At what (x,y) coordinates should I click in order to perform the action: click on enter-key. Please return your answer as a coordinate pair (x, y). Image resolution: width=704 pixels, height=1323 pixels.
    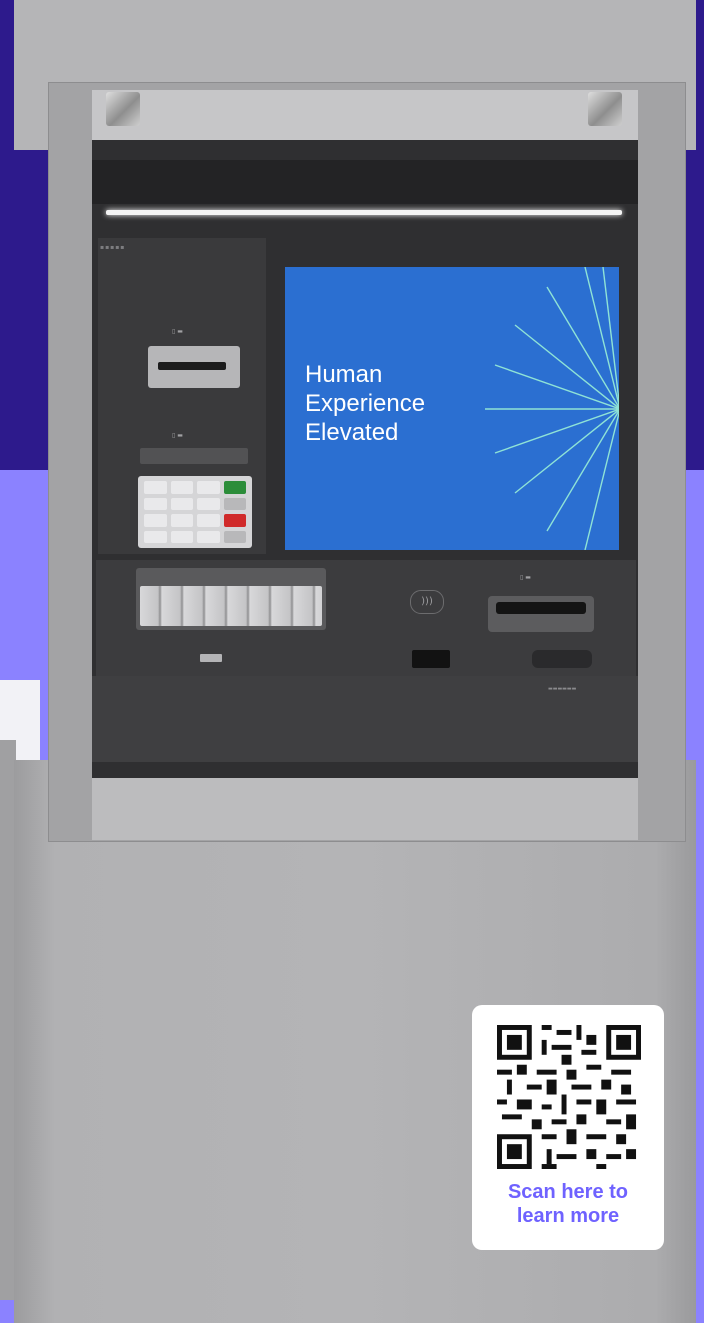
    Looking at the image, I should click on (234, 487).